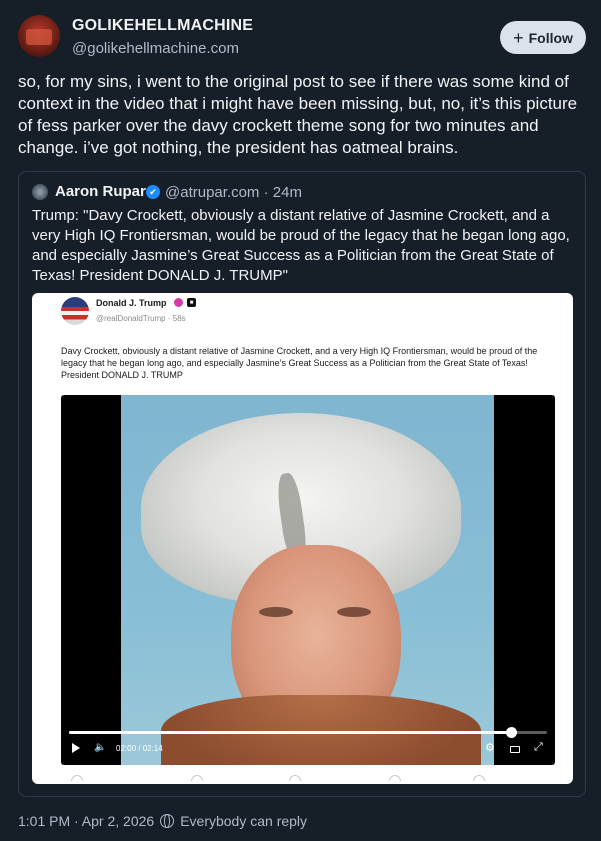 The height and width of the screenshot is (841, 601). What do you see at coordinates (39, 36) in the screenshot?
I see `author-avatar` at bounding box center [39, 36].